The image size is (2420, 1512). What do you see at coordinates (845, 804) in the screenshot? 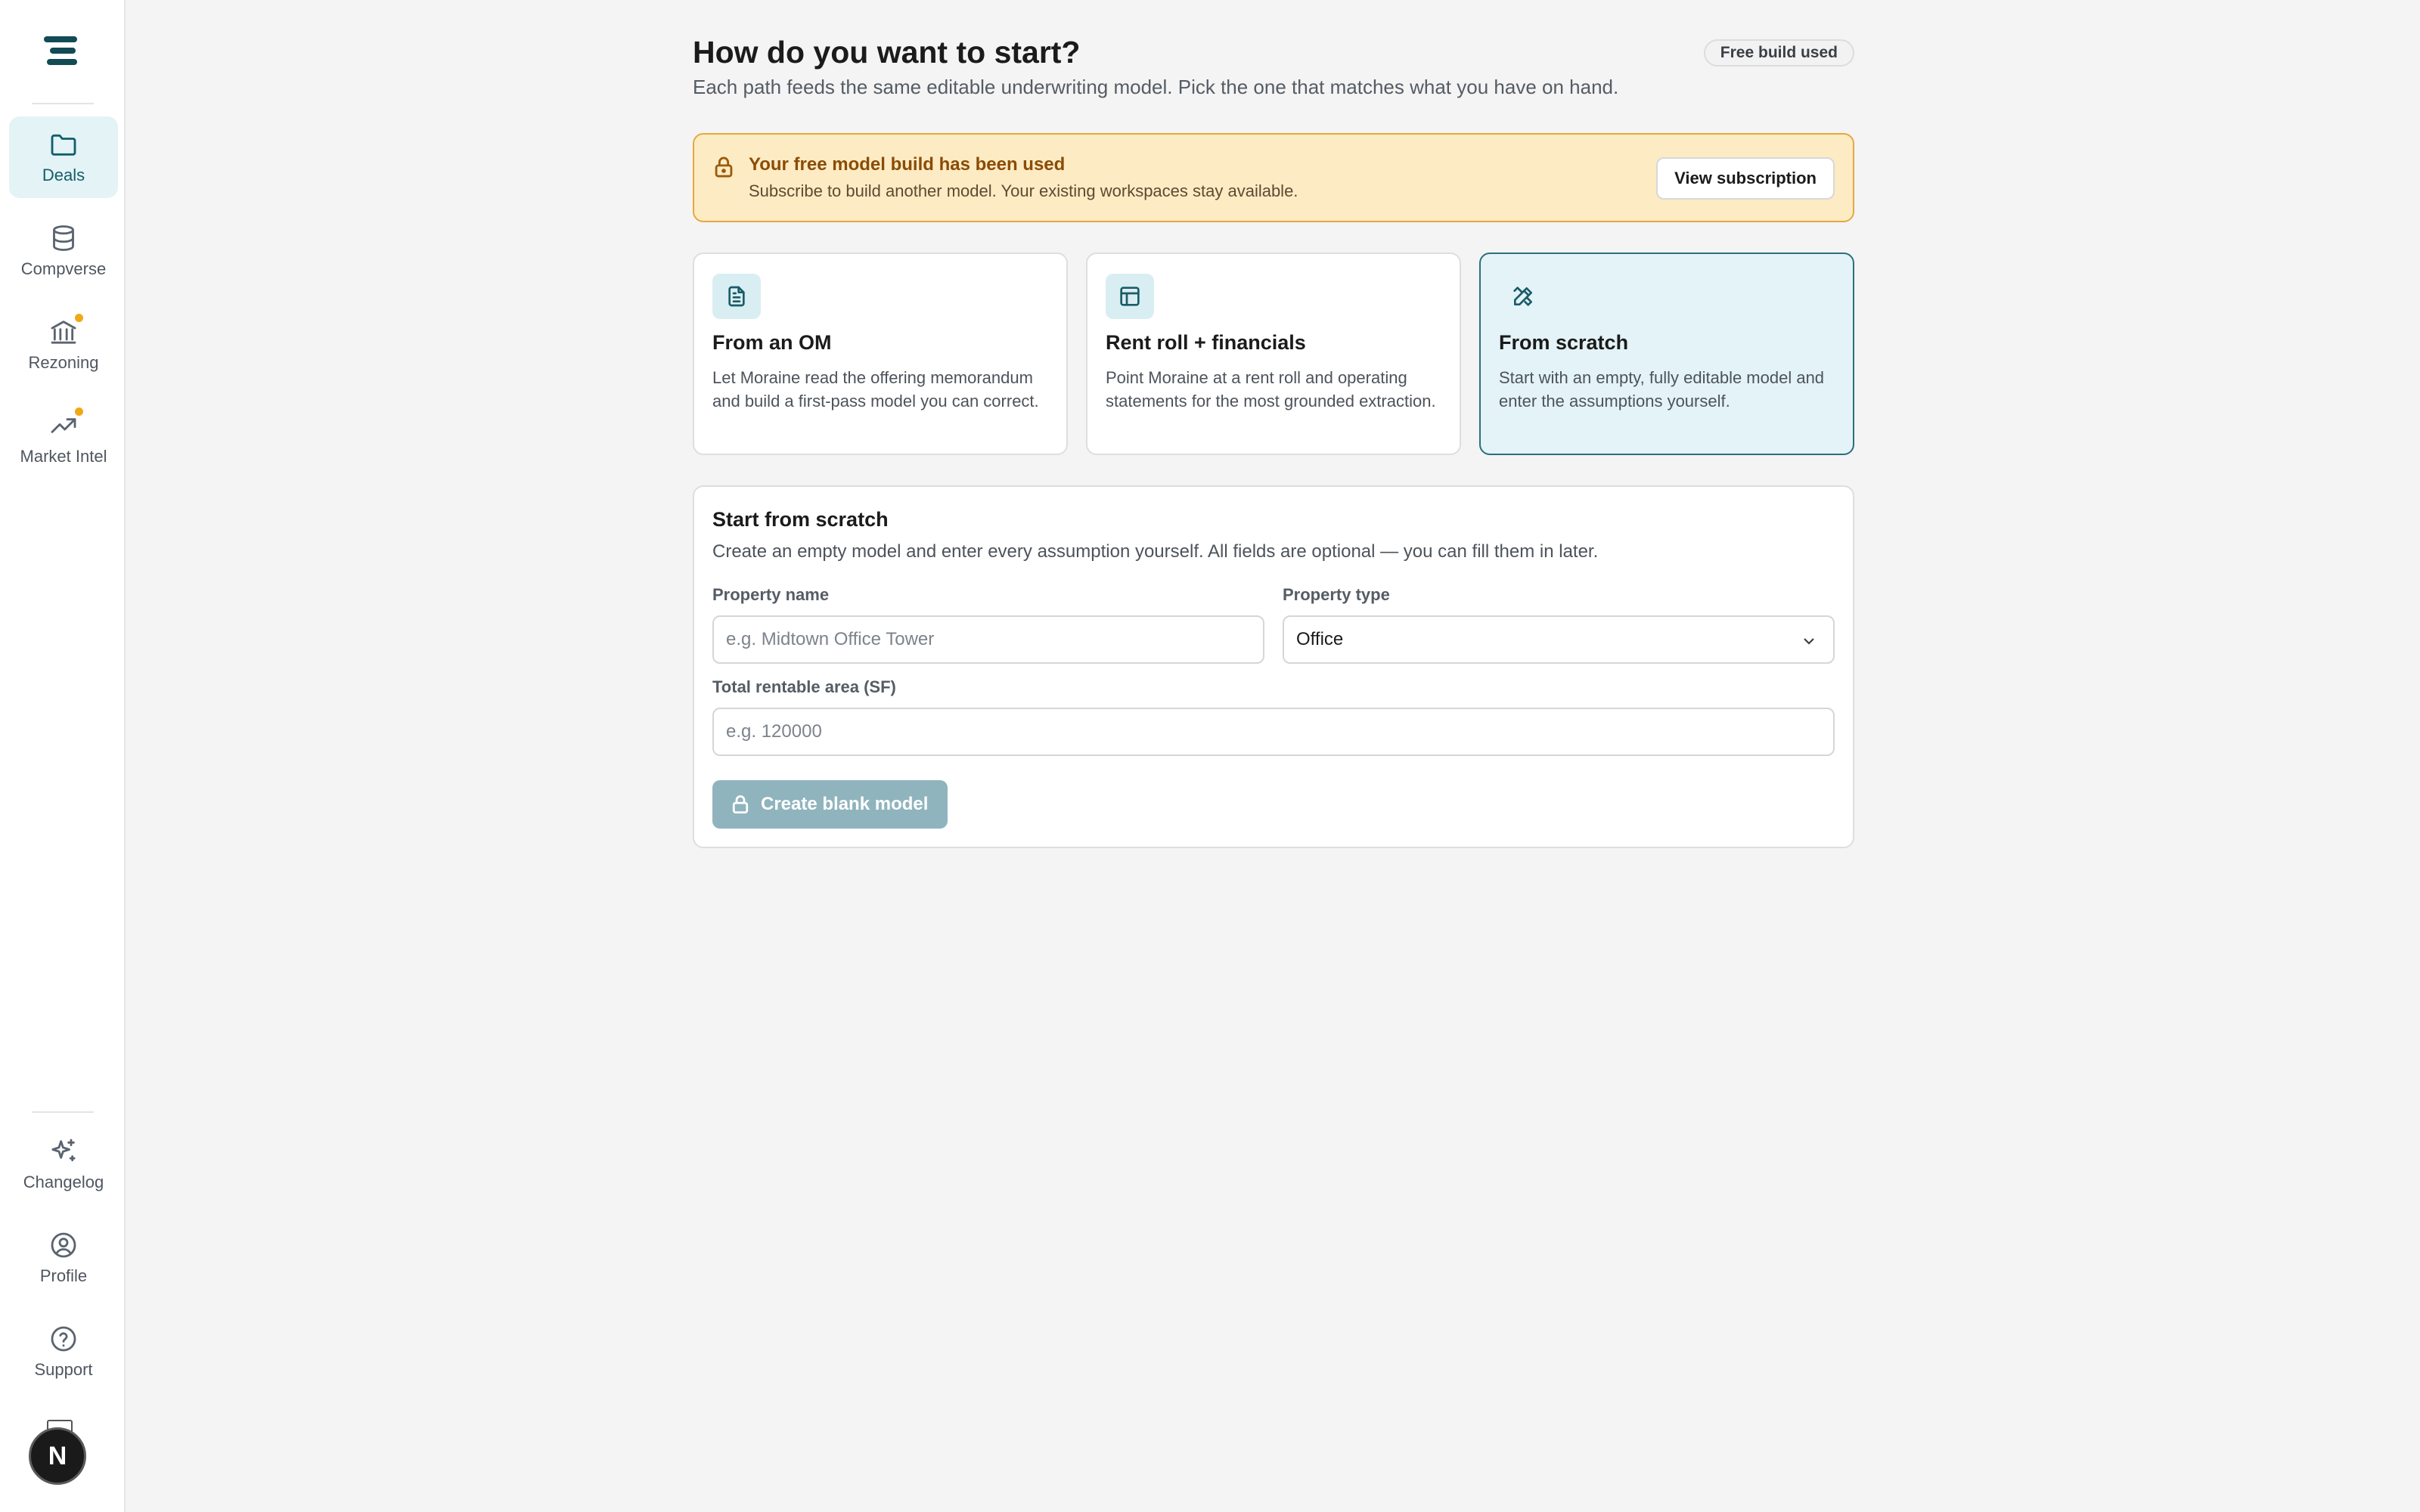
I see `create-blank-model-label: Create blank model` at bounding box center [845, 804].